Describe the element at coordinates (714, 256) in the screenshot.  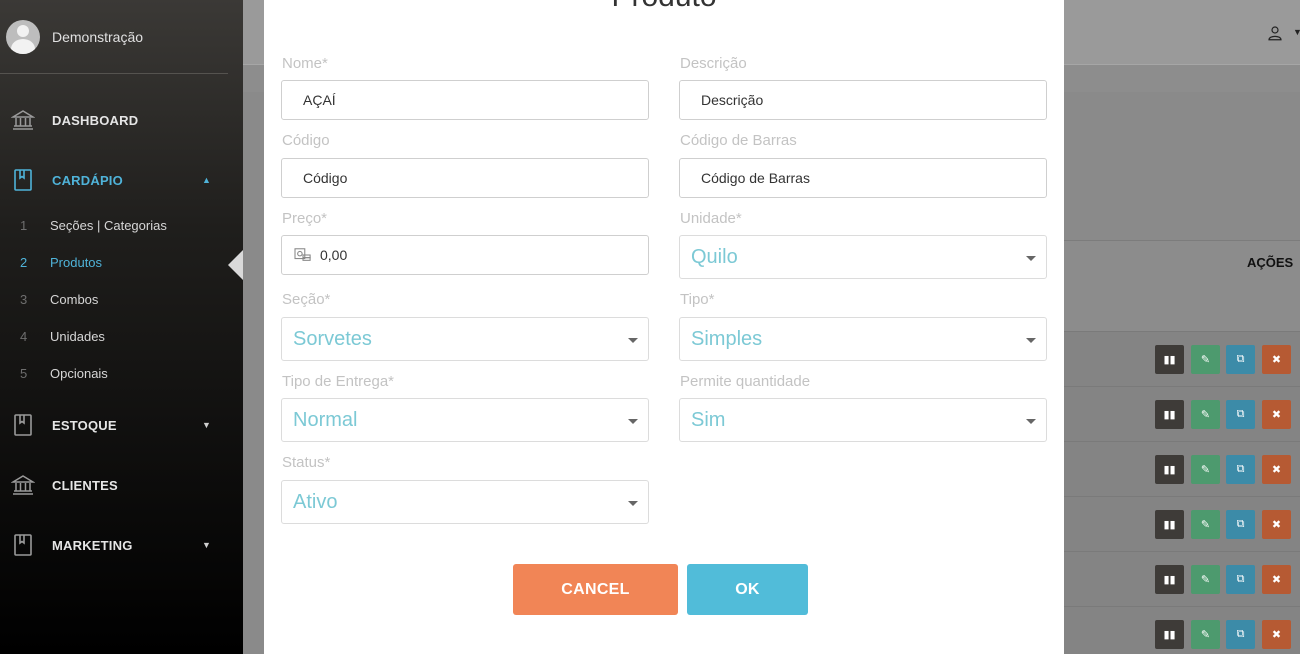
I see `unidade-selected: Quilo` at that location.